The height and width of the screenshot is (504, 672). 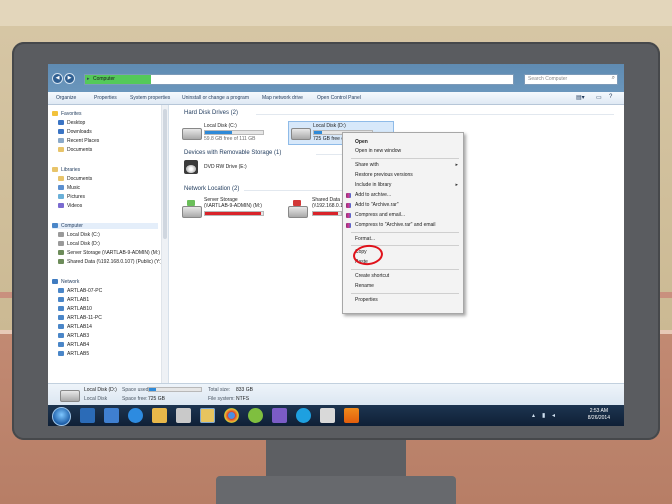 I want to click on nav-network-item: ARTLAB-11-PC, so click(x=80, y=318).